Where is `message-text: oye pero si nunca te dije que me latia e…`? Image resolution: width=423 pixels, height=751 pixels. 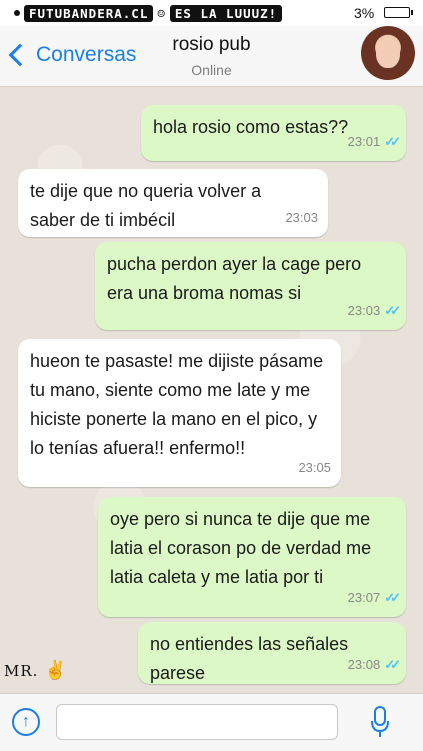 message-text: oye pero si nunca te dije que me latia e… is located at coordinates (241, 548).